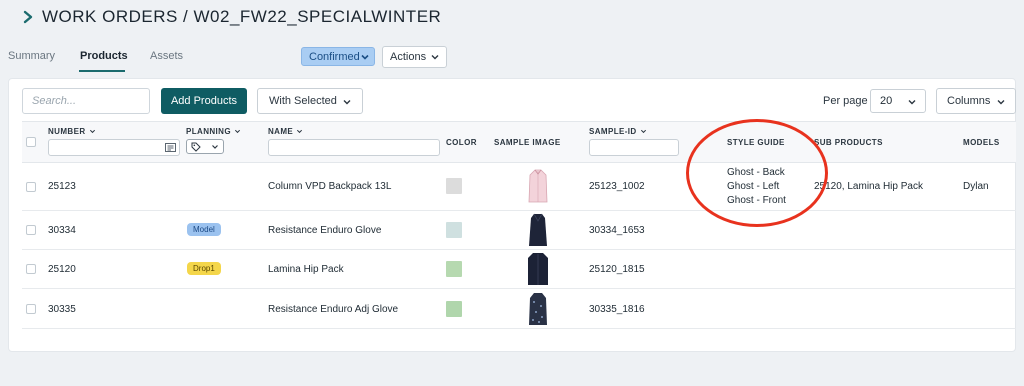 The image size is (1024, 386). I want to click on actions-dropdown: Actions, so click(414, 57).